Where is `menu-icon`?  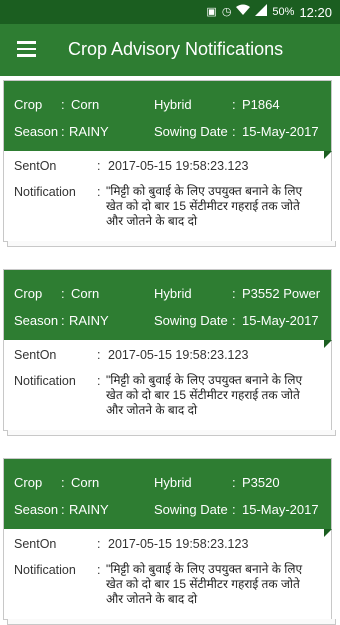 menu-icon is located at coordinates (26, 49).